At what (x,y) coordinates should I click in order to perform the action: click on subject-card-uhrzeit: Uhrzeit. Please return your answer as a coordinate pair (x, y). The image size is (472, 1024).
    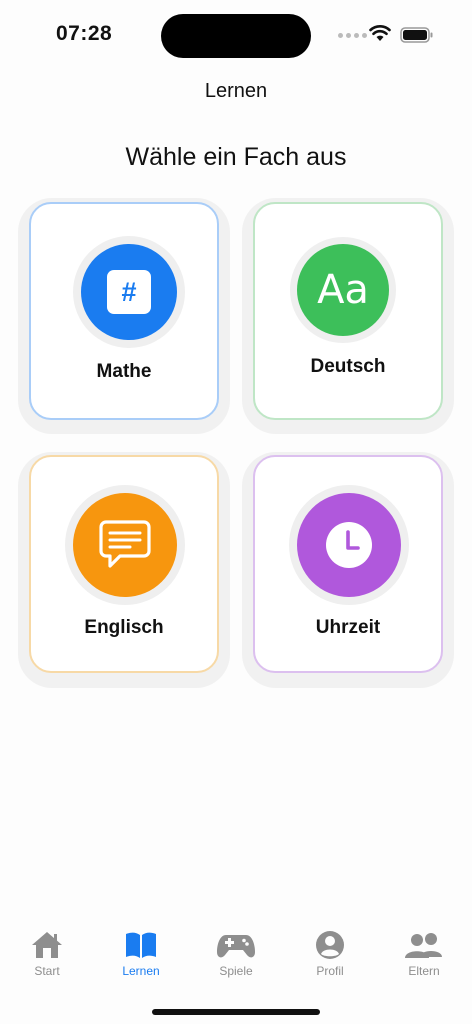
    Looking at the image, I should click on (348, 564).